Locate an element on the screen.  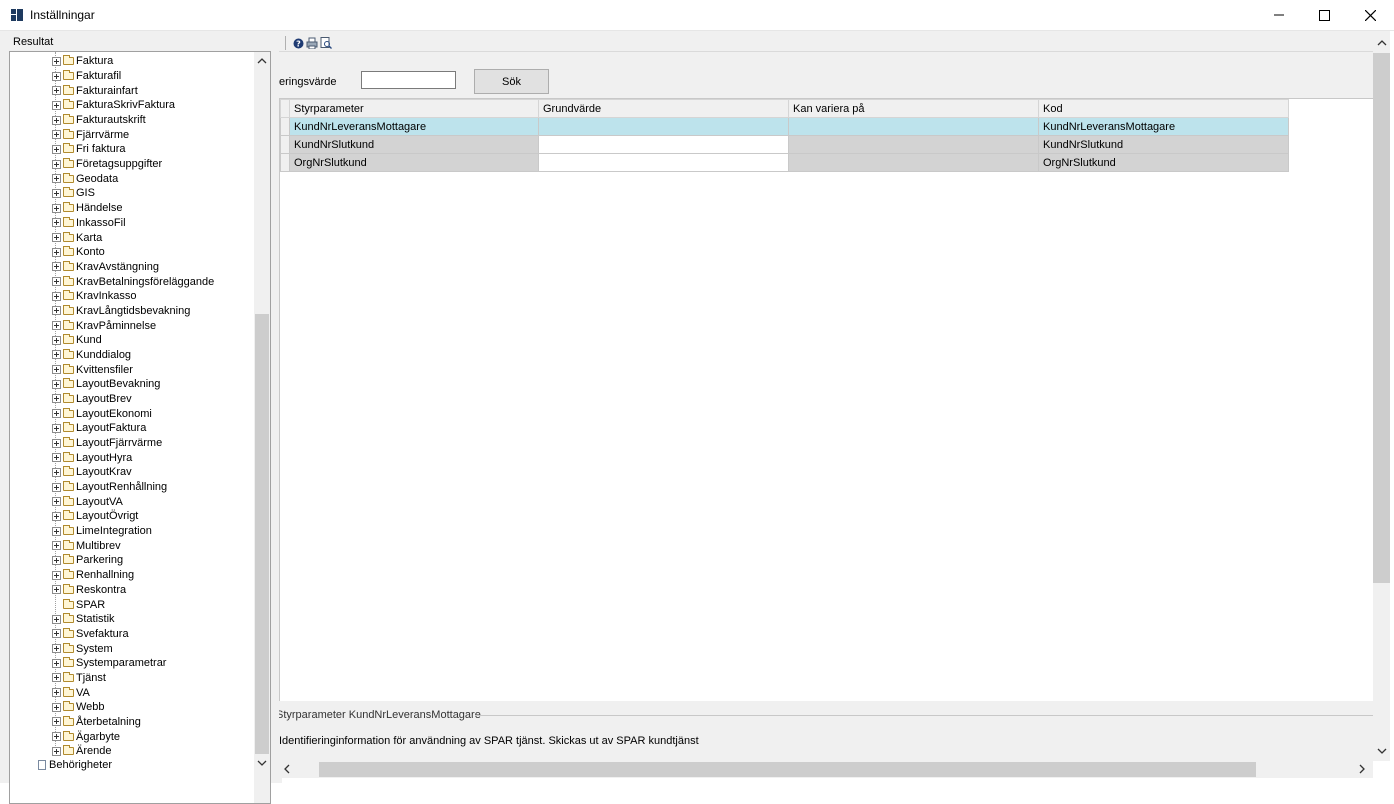
vertical-scroll-thumb is located at coordinates (1381, 318).